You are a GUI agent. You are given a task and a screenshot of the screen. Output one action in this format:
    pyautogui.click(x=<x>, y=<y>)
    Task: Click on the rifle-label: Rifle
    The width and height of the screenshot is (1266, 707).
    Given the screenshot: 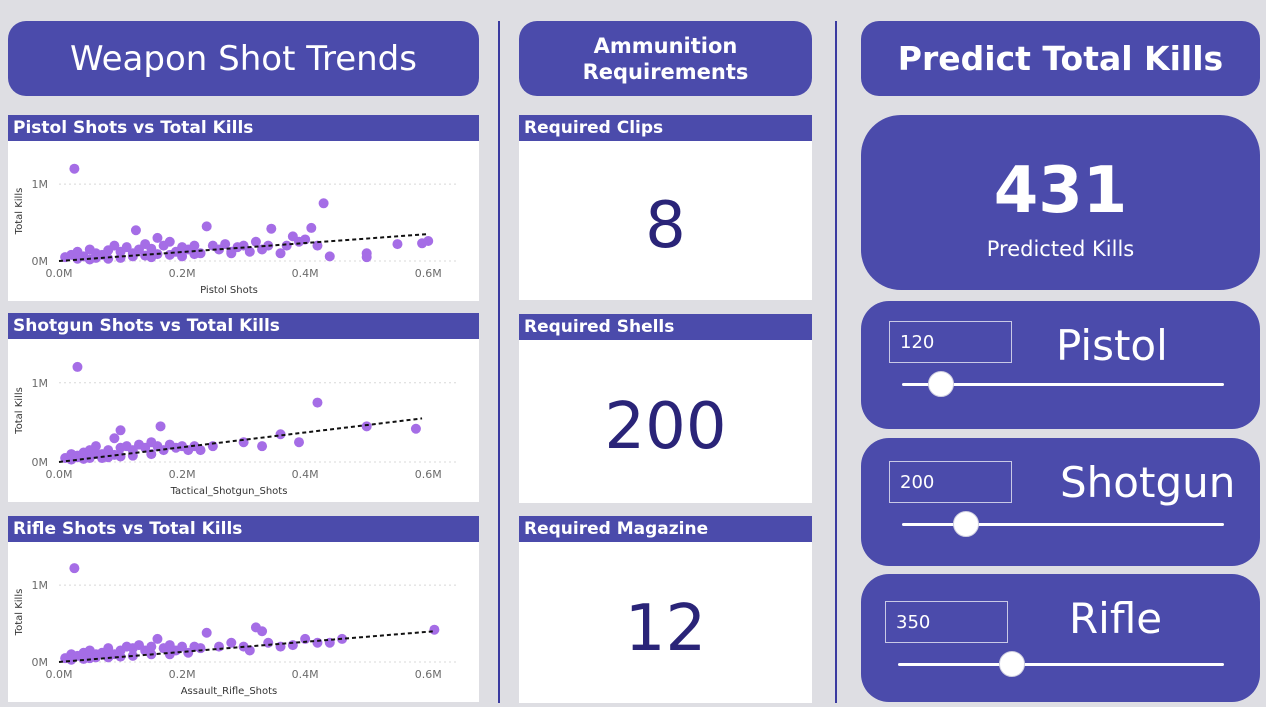 What is the action you would take?
    pyautogui.click(x=1116, y=618)
    